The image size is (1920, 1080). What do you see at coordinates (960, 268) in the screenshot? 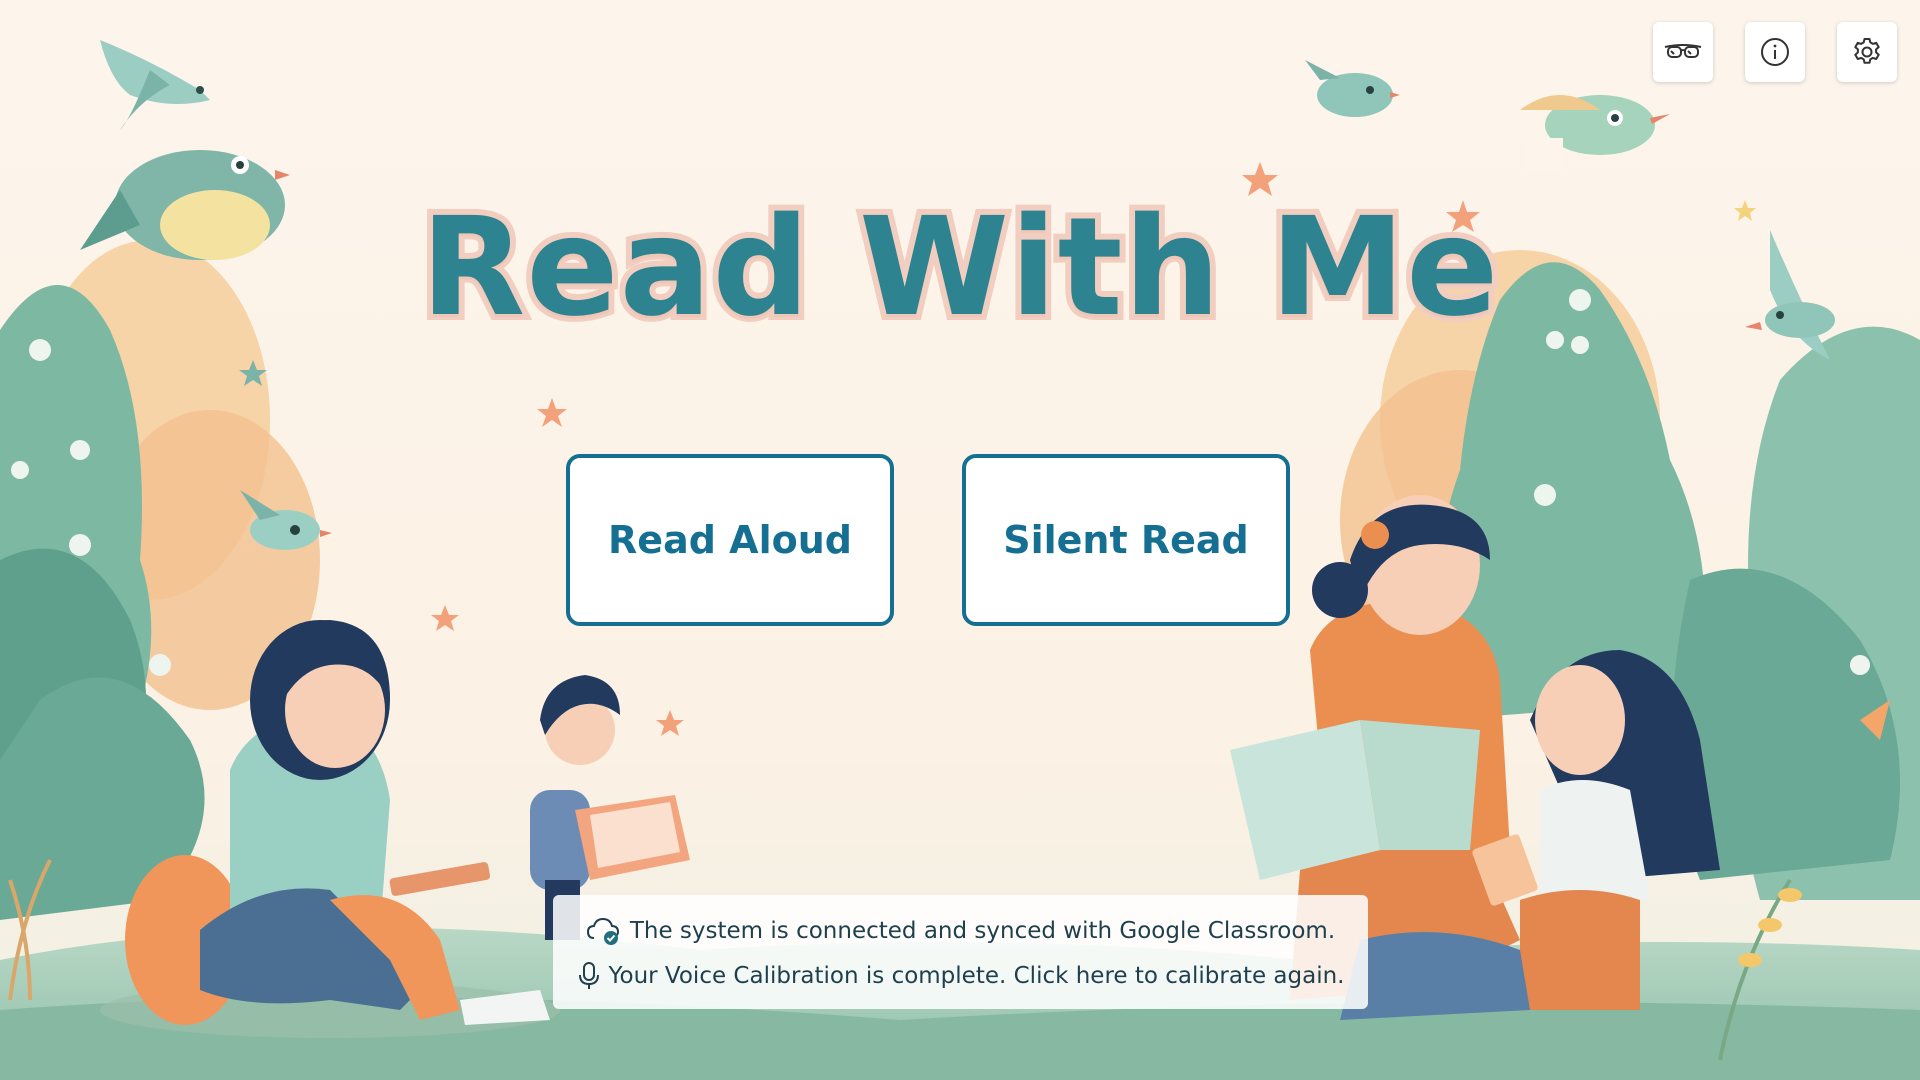
I see `app-title: Read With Me` at bounding box center [960, 268].